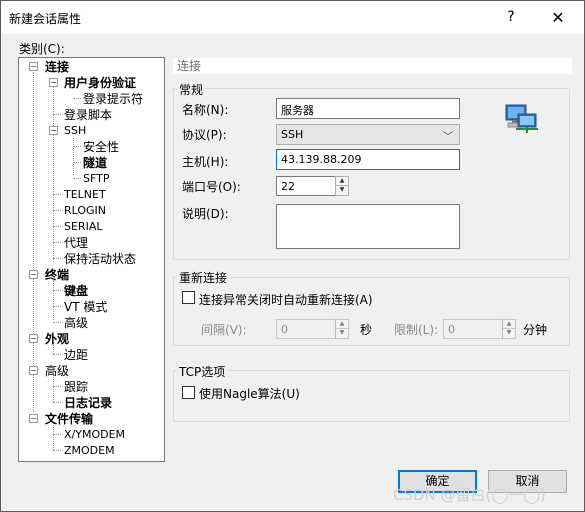  Describe the element at coordinates (57, 275) in the screenshot. I see `tree-item-terminal: 终端` at that location.